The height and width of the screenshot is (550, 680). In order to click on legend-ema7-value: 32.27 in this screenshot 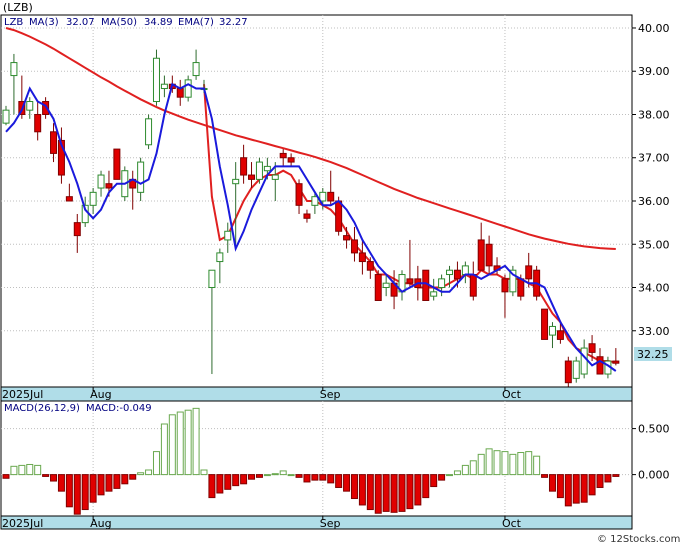, I will do `click(233, 22)`.